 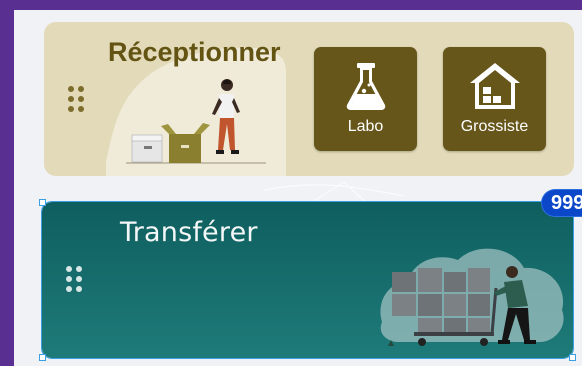 I want to click on transfer-illustration, so click(x=472, y=297).